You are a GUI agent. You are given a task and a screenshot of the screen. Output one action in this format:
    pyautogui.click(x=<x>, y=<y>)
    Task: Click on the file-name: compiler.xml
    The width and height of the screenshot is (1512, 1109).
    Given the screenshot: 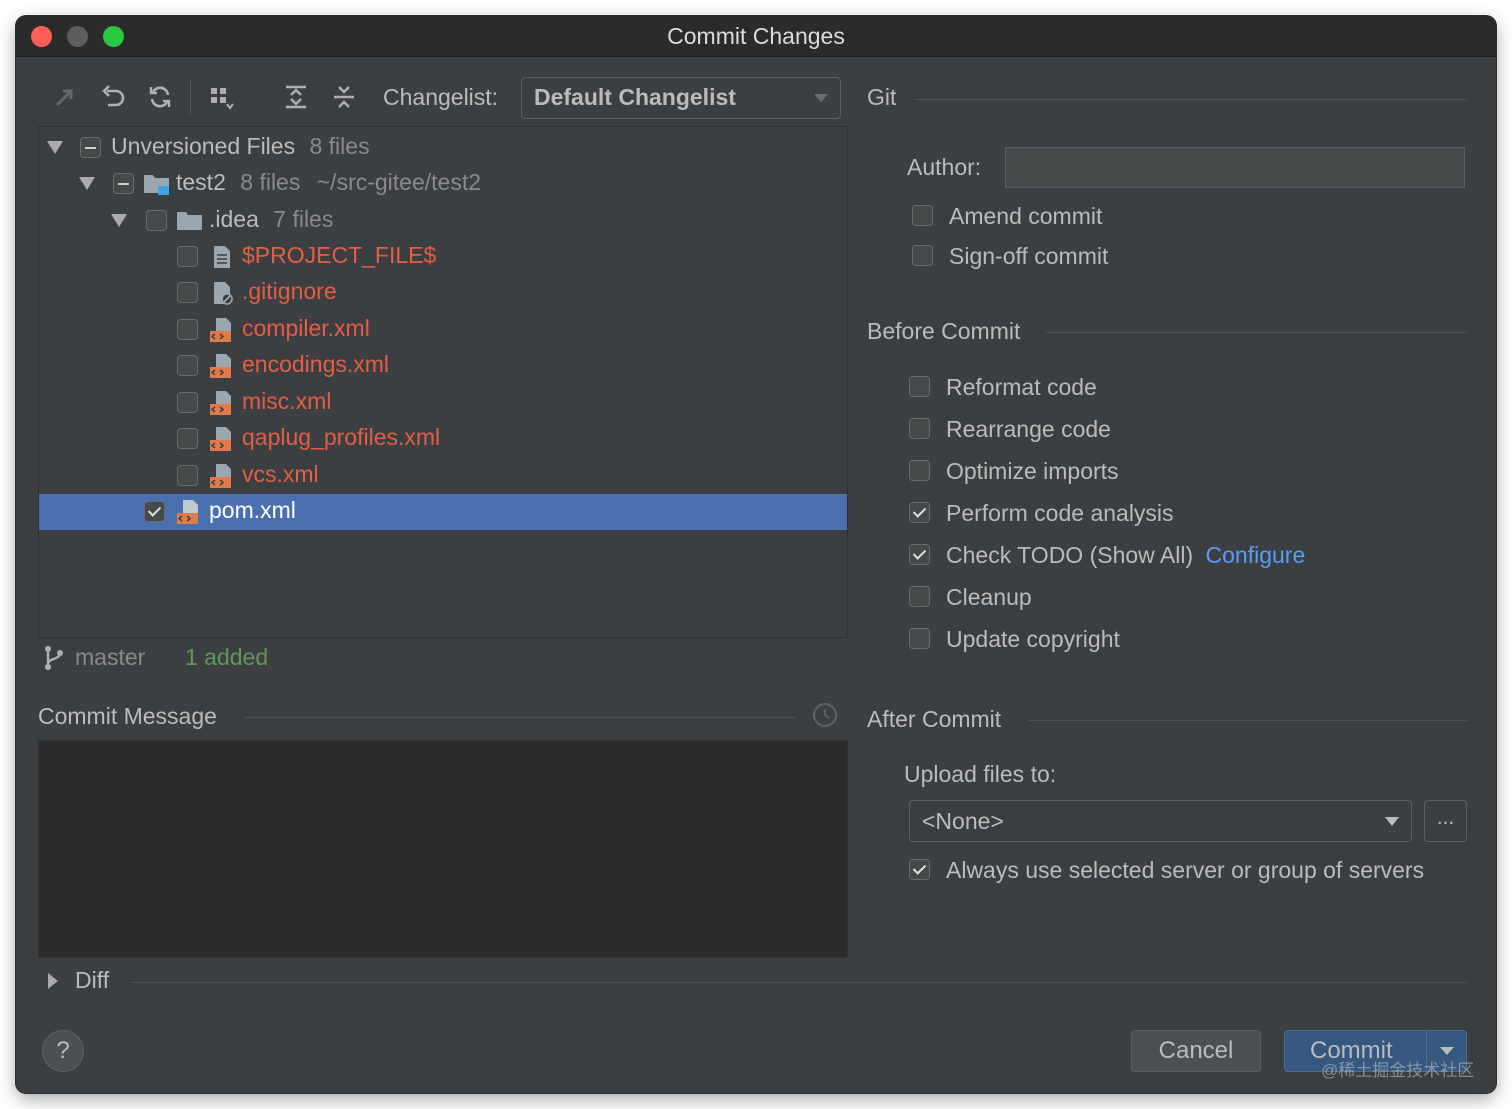 What is the action you would take?
    pyautogui.click(x=306, y=328)
    